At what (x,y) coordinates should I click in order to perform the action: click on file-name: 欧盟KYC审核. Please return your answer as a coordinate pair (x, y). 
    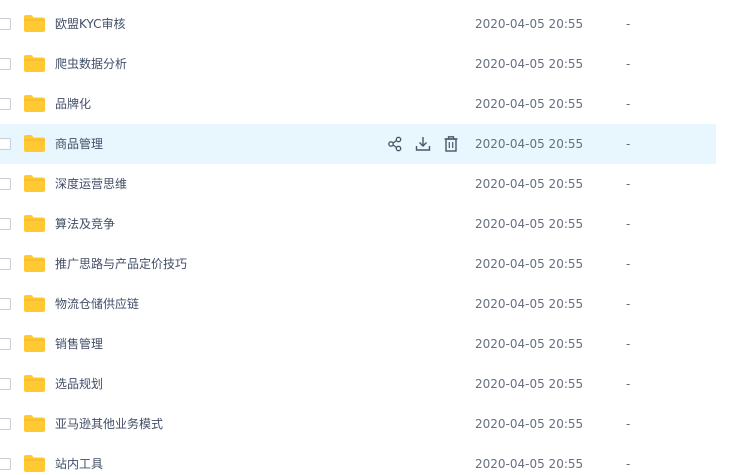
    Looking at the image, I should click on (90, 24).